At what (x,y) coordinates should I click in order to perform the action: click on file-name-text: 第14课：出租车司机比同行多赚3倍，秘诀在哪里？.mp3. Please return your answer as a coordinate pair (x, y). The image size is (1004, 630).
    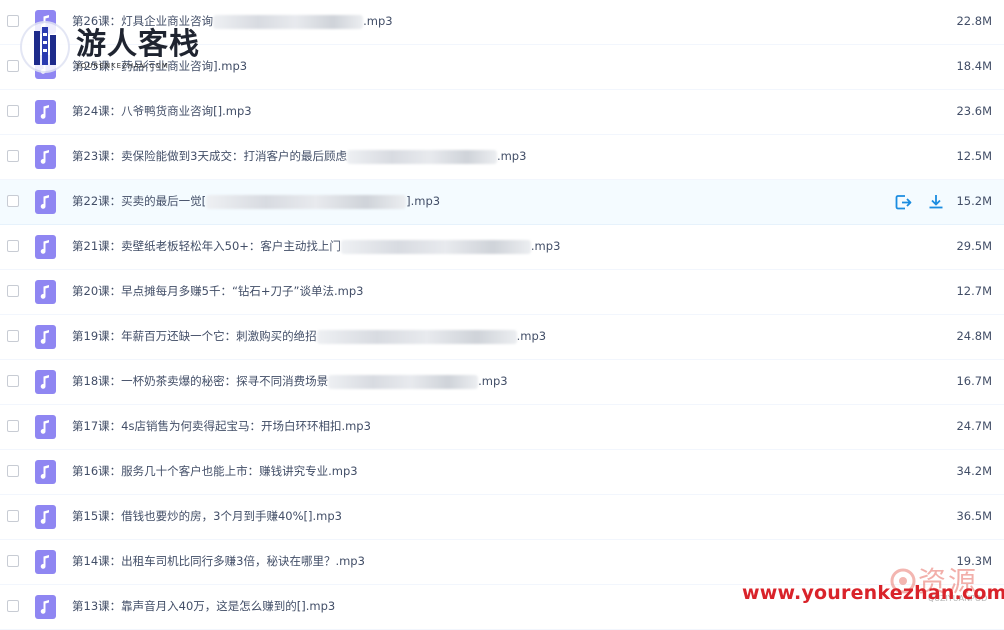
    Looking at the image, I should click on (218, 561).